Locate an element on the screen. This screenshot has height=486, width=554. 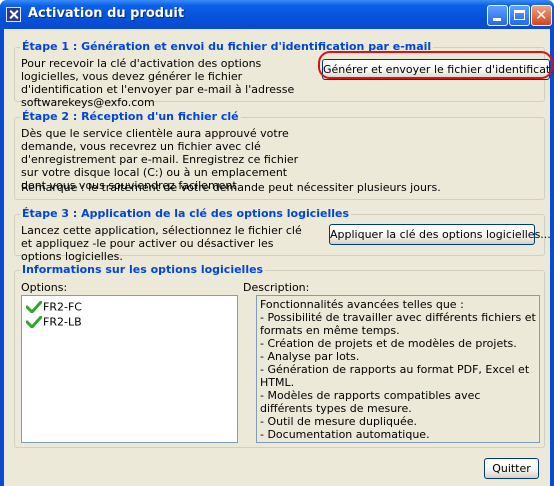
list-item: FR2-FC is located at coordinates (54, 307).